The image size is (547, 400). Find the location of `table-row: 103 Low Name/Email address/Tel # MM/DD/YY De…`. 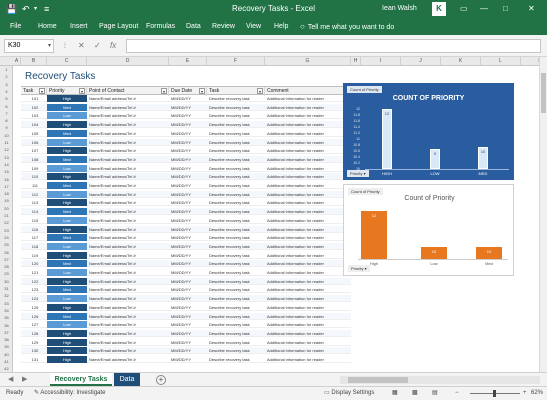

table-row: 103 Low Name/Email address/Tel # MM/DD/YY De… is located at coordinates (186, 116).